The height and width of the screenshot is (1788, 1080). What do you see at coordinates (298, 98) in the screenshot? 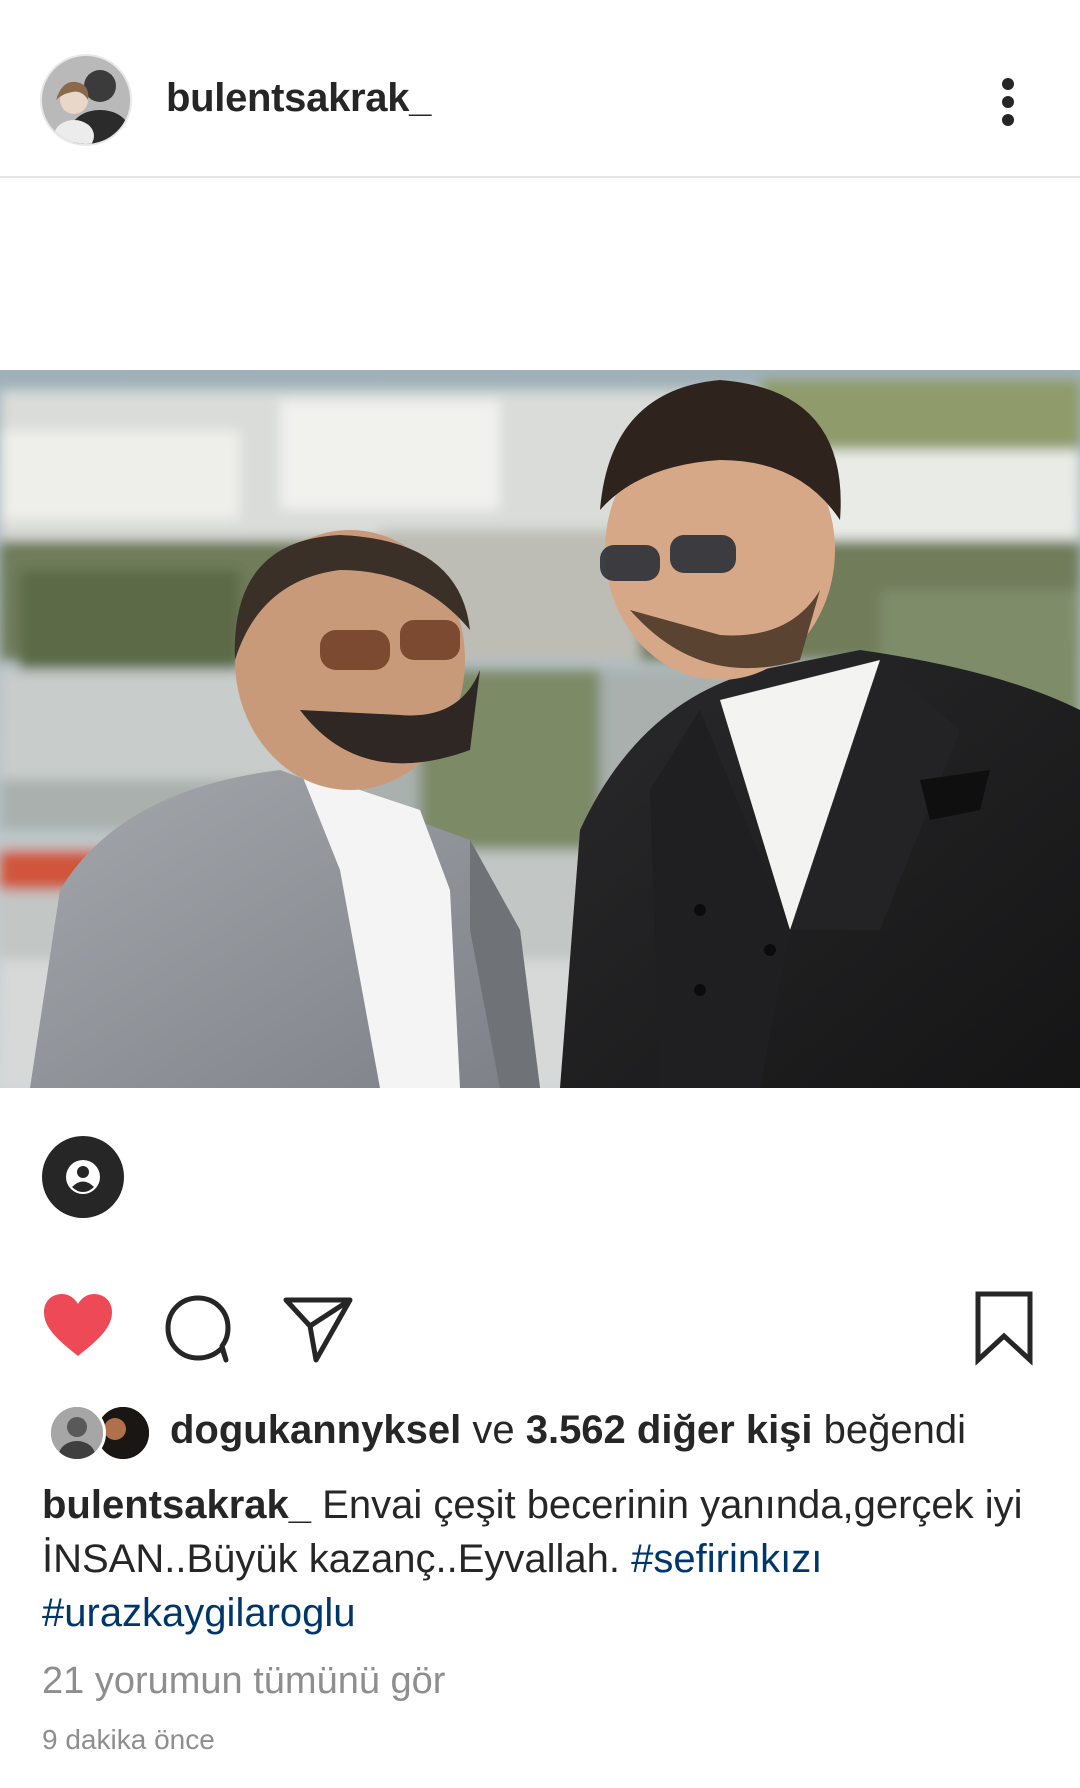
I see `post-username: bulentsakrak_` at bounding box center [298, 98].